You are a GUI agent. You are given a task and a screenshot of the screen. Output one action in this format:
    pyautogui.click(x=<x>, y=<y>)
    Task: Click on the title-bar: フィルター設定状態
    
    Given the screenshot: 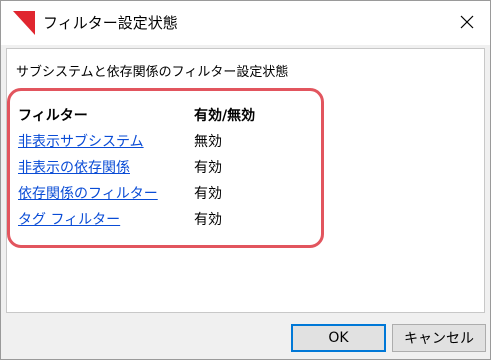 What is the action you would take?
    pyautogui.click(x=245, y=23)
    